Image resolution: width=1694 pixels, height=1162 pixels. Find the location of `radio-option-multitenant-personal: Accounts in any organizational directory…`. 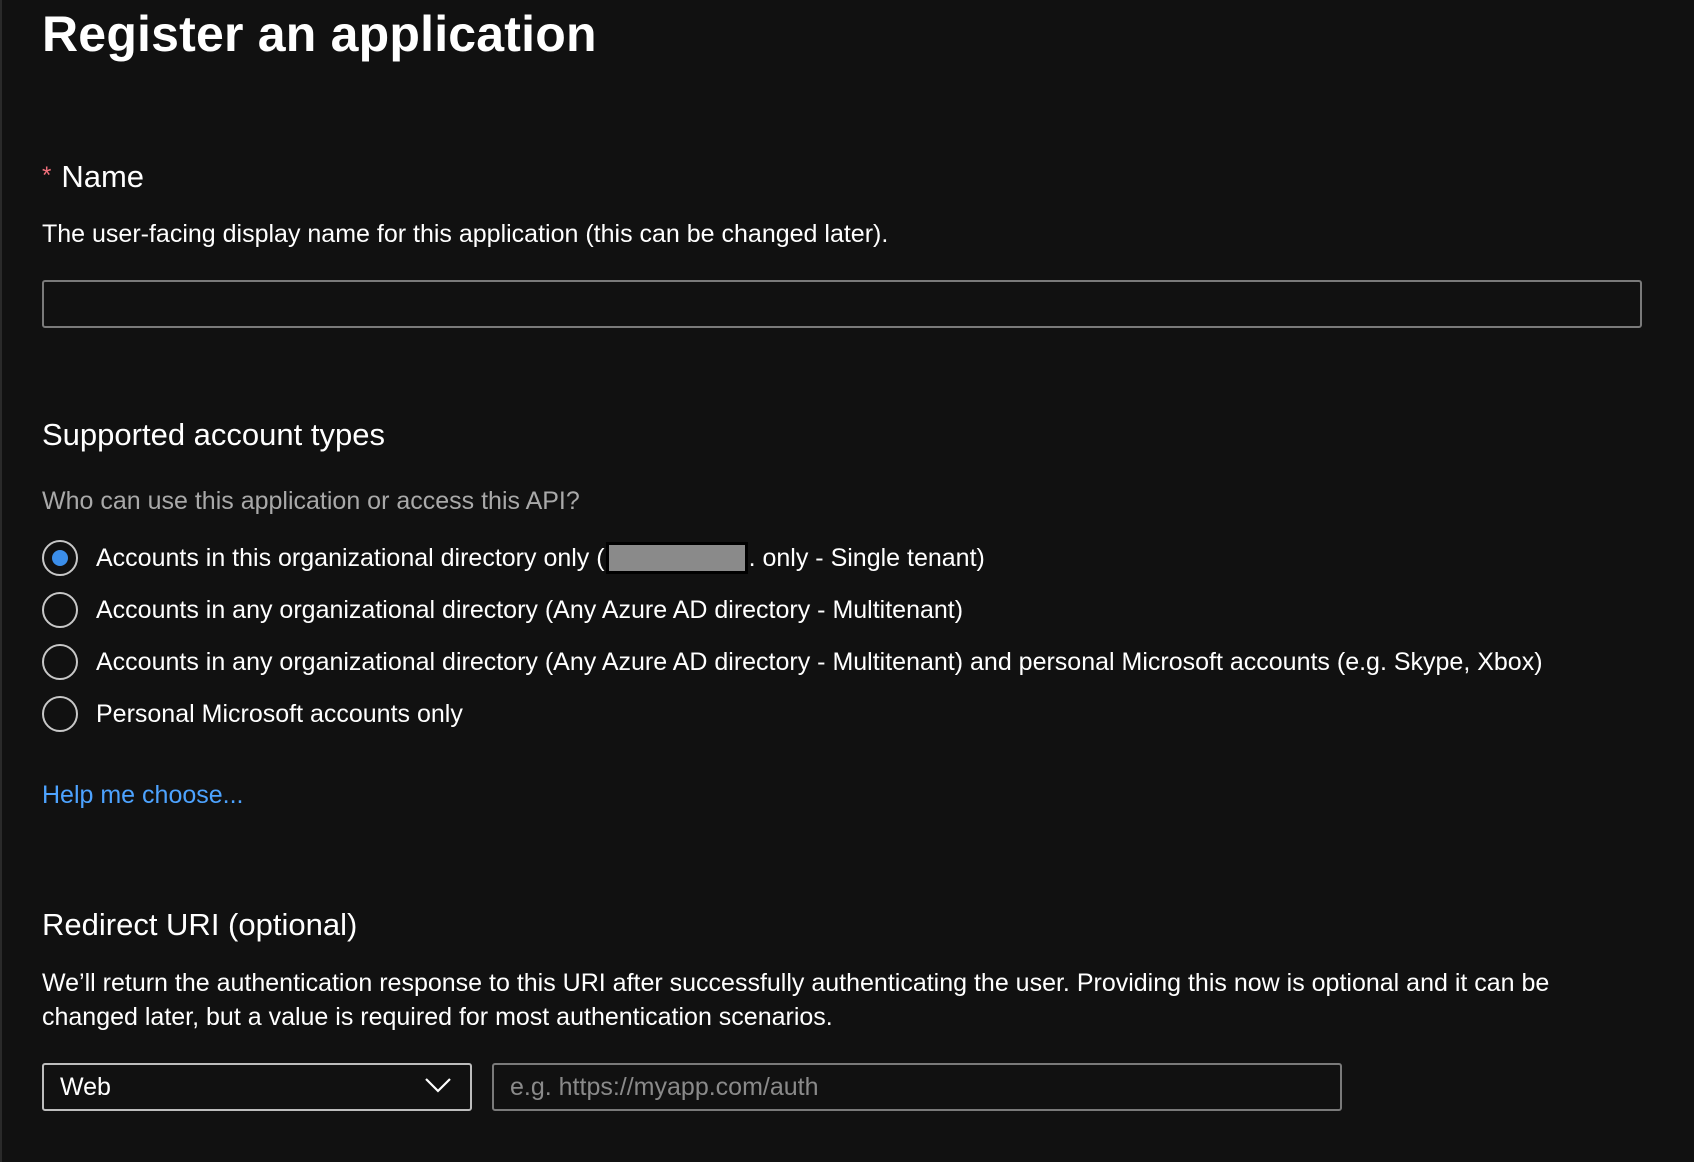

radio-option-multitenant-personal: Accounts in any organizational directory… is located at coordinates (792, 662).